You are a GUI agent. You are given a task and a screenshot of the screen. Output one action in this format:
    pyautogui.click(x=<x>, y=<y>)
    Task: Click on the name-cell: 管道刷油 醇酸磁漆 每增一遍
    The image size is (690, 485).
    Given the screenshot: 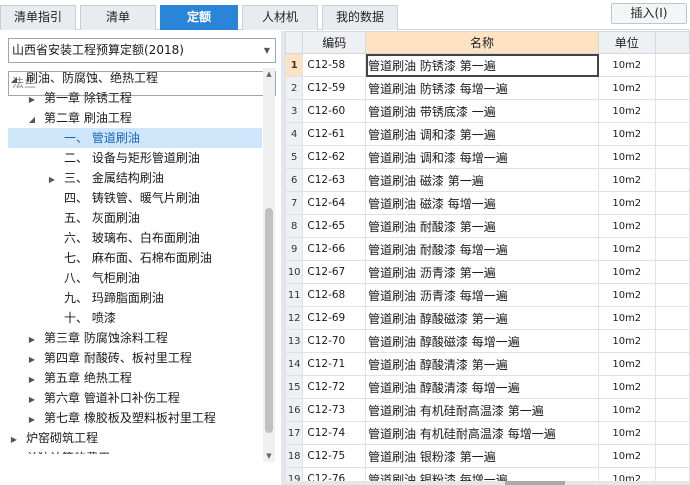 What is the action you would take?
    pyautogui.click(x=482, y=341)
    